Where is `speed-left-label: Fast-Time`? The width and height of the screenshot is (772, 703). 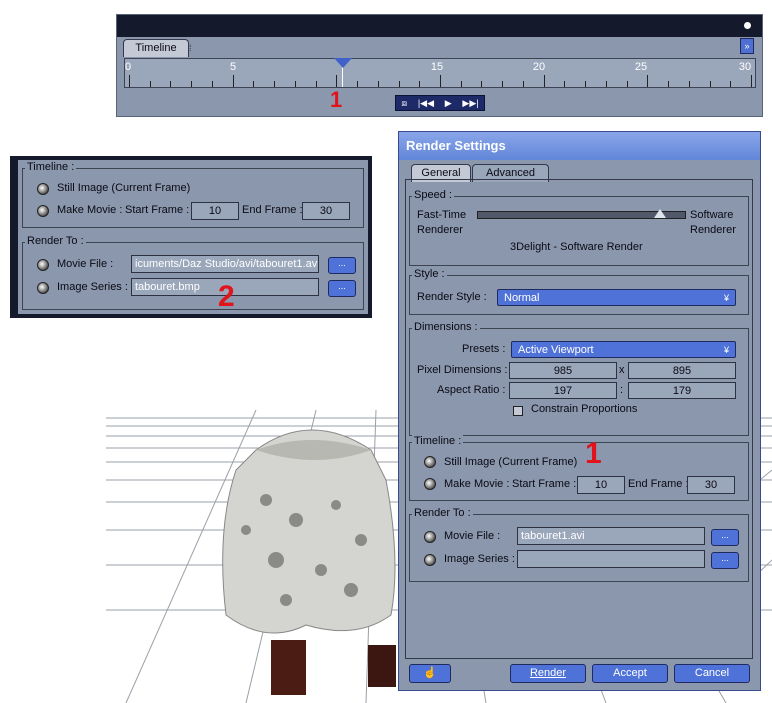 speed-left-label: Fast-Time is located at coordinates (442, 215).